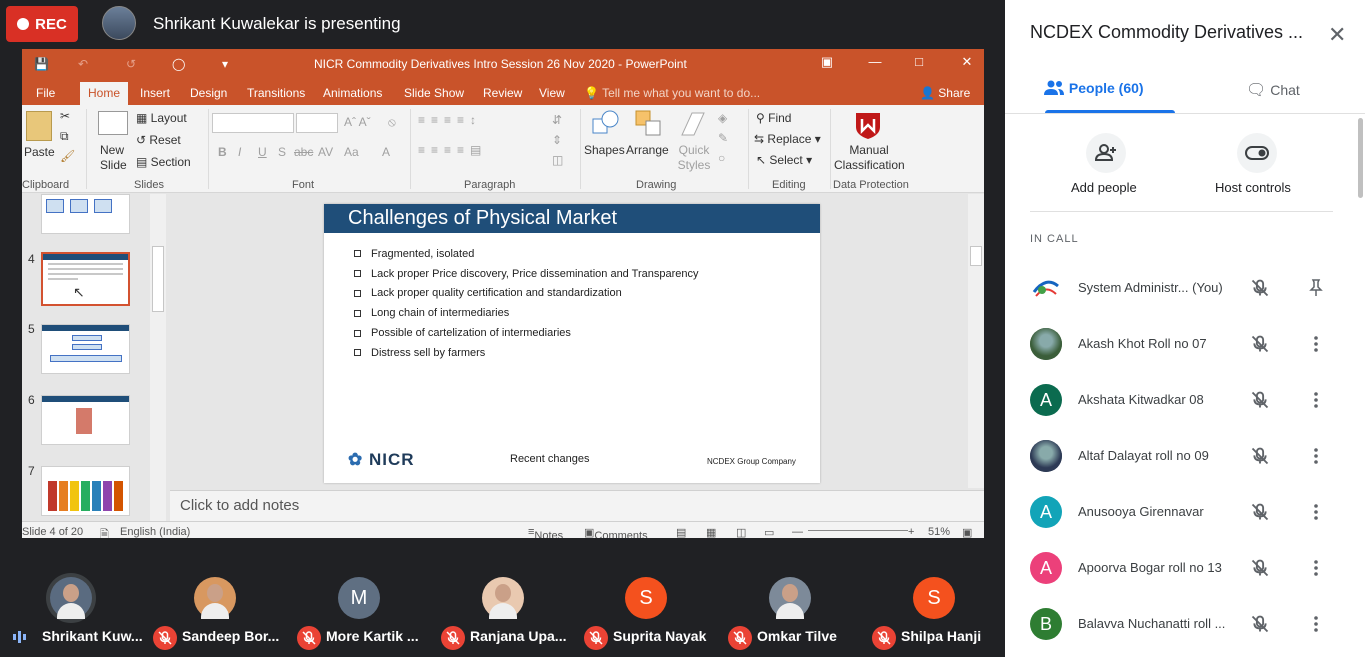 The image size is (1365, 657). Describe the element at coordinates (1337, 35) in the screenshot. I see `close-panel-icon: ✕` at that location.